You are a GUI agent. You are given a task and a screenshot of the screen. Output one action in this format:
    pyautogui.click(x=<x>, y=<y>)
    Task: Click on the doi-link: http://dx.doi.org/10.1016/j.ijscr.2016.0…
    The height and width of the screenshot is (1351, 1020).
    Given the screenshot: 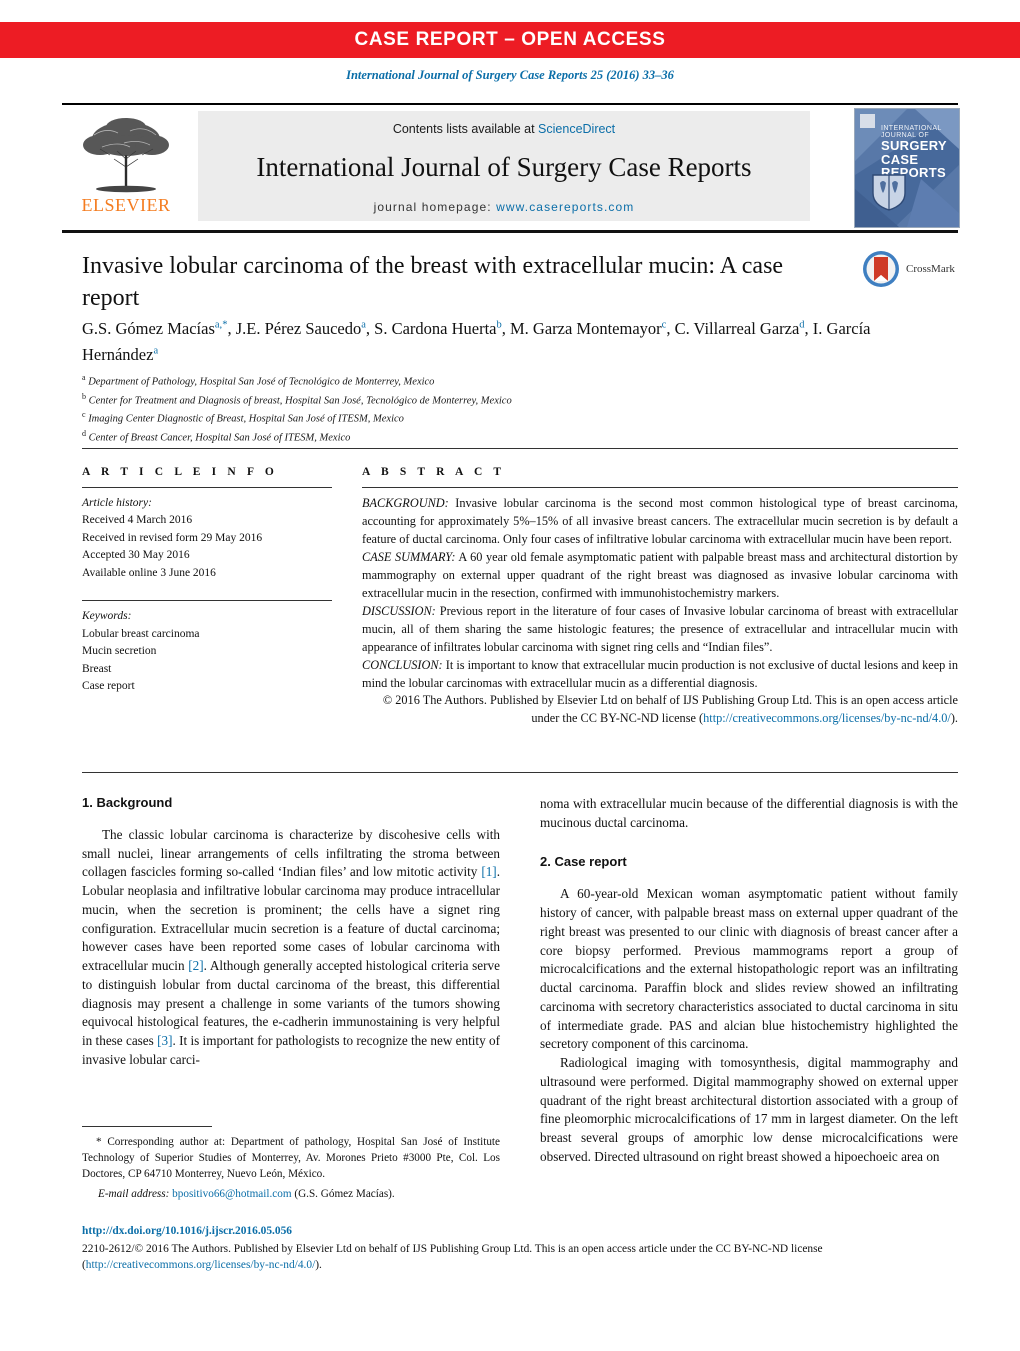 What is the action you would take?
    pyautogui.click(x=520, y=1231)
    